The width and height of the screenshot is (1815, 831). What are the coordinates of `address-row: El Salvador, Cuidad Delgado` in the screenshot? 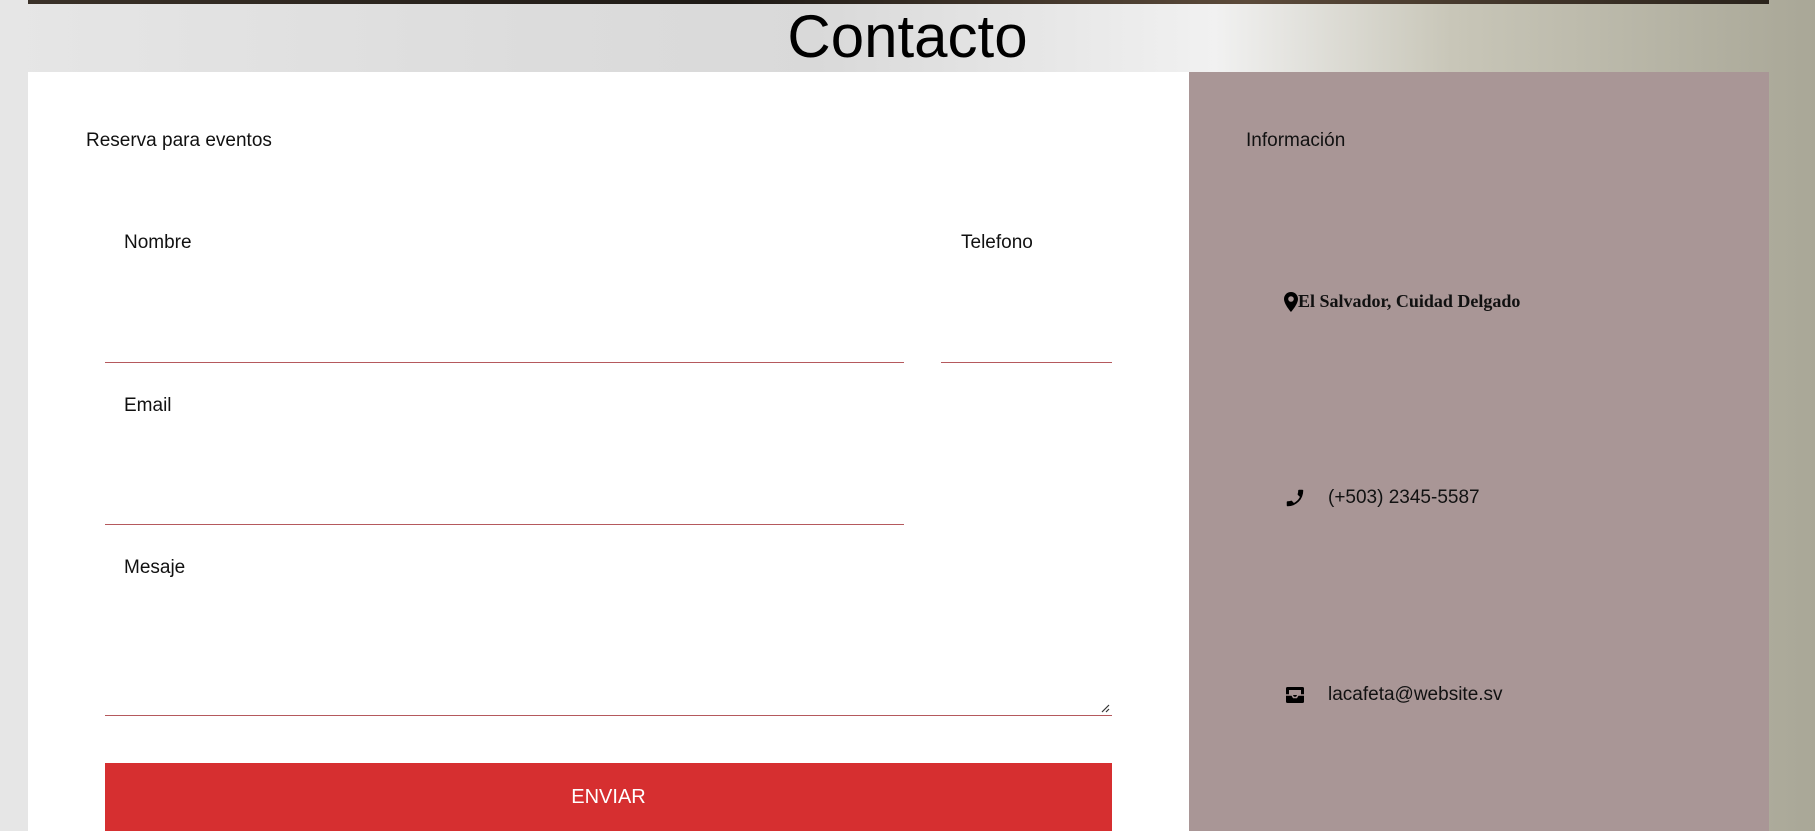 It's located at (1402, 301).